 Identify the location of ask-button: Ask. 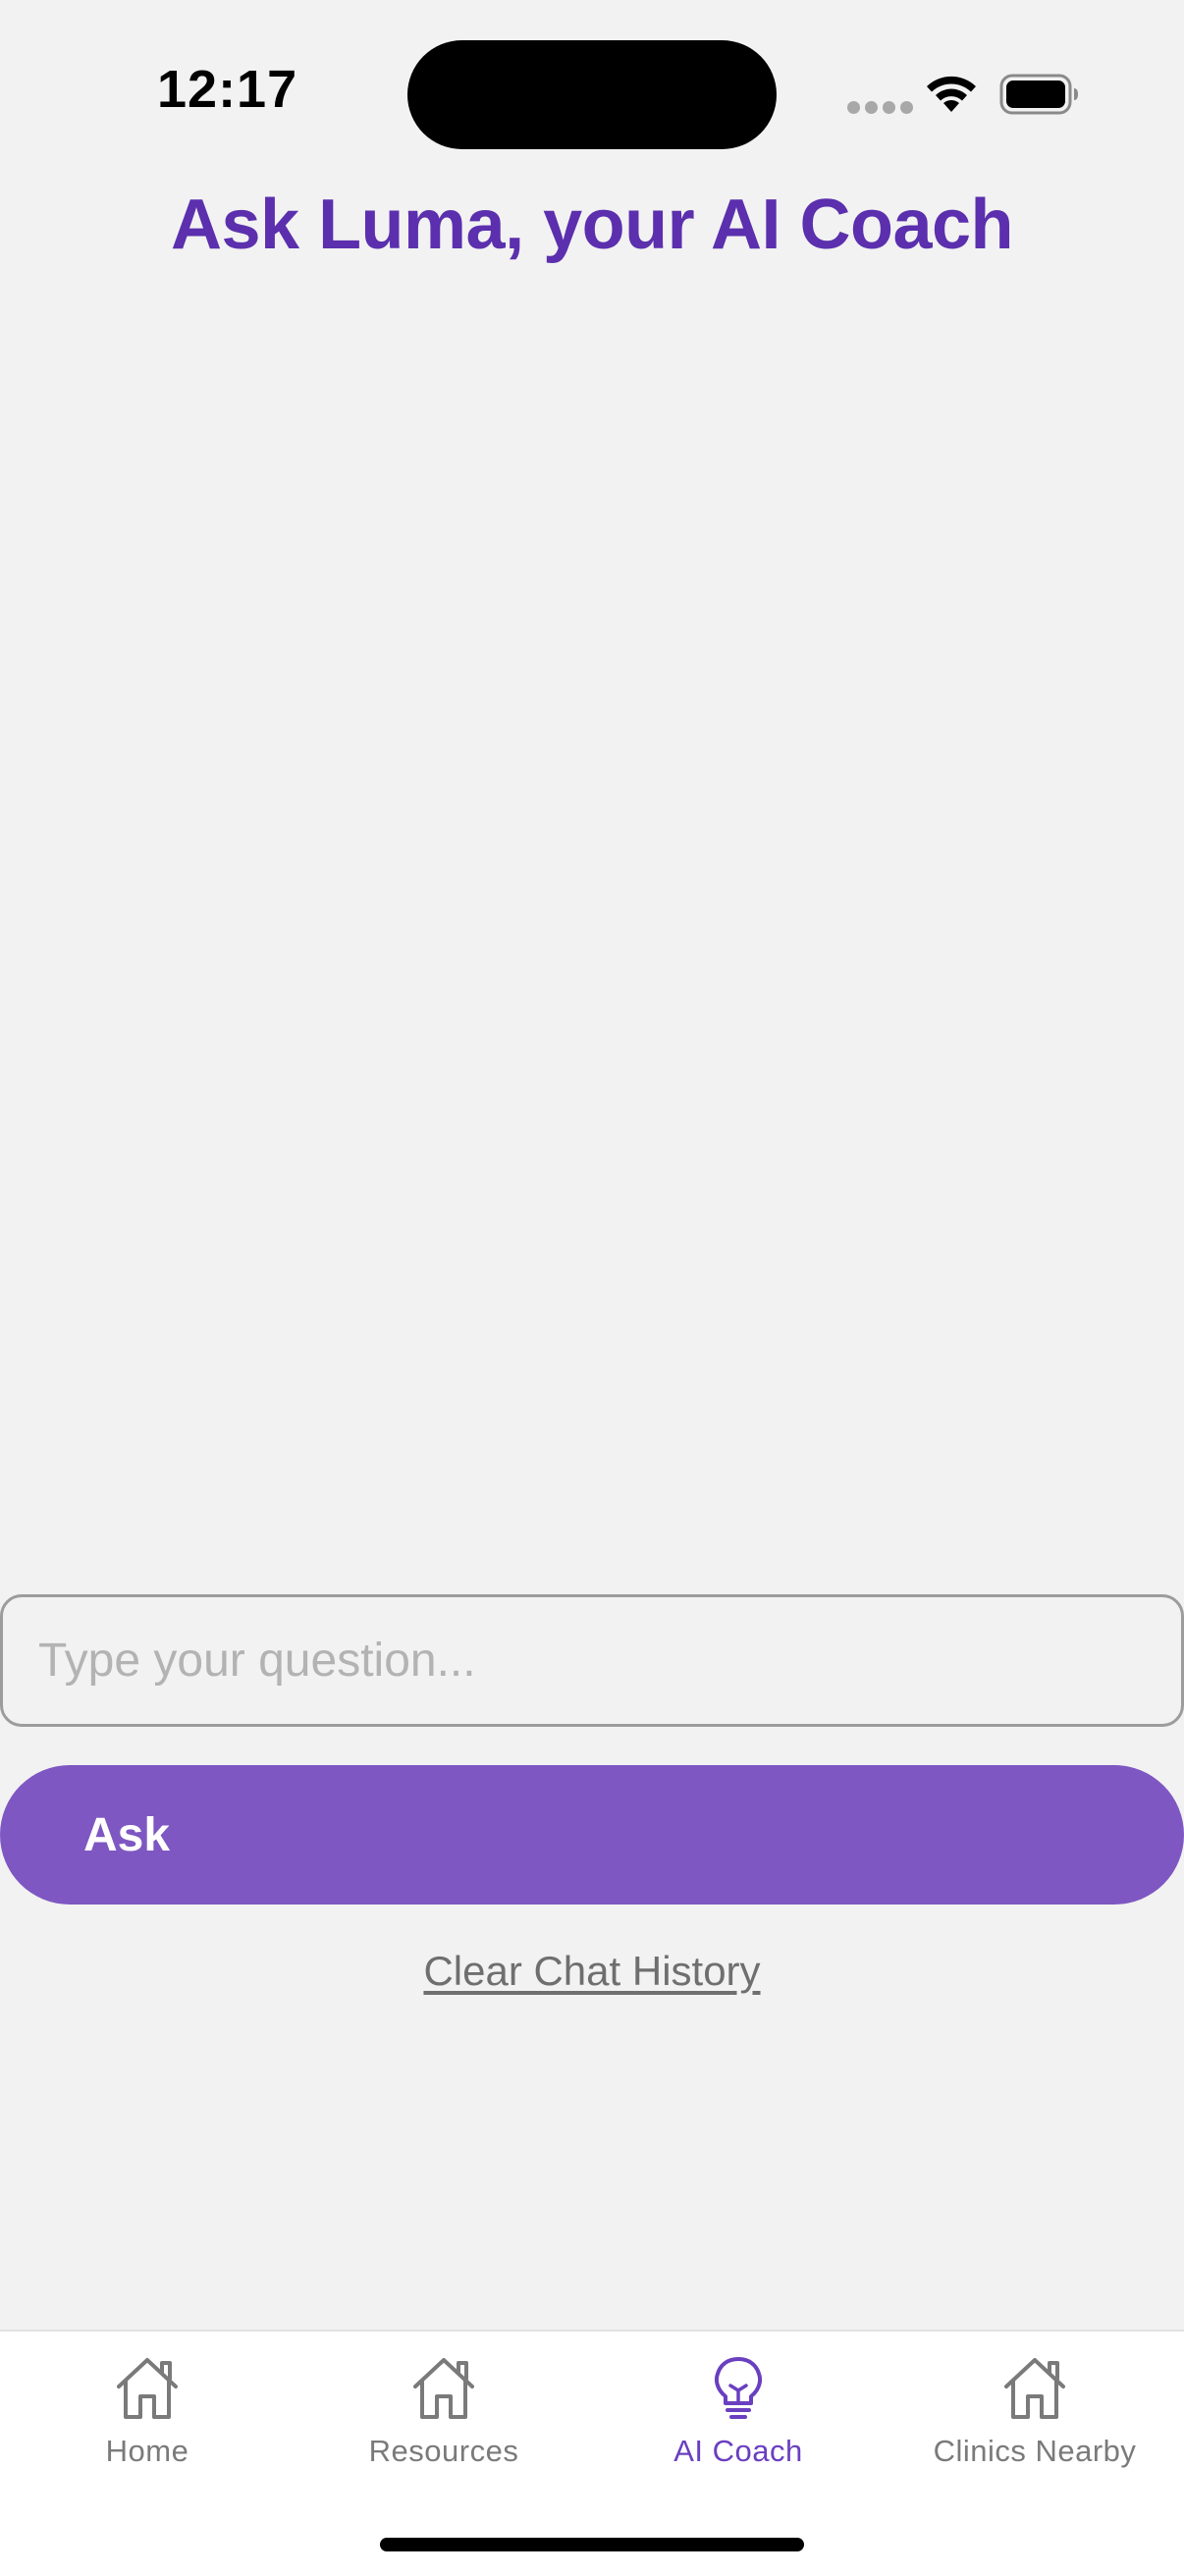
(592, 1835).